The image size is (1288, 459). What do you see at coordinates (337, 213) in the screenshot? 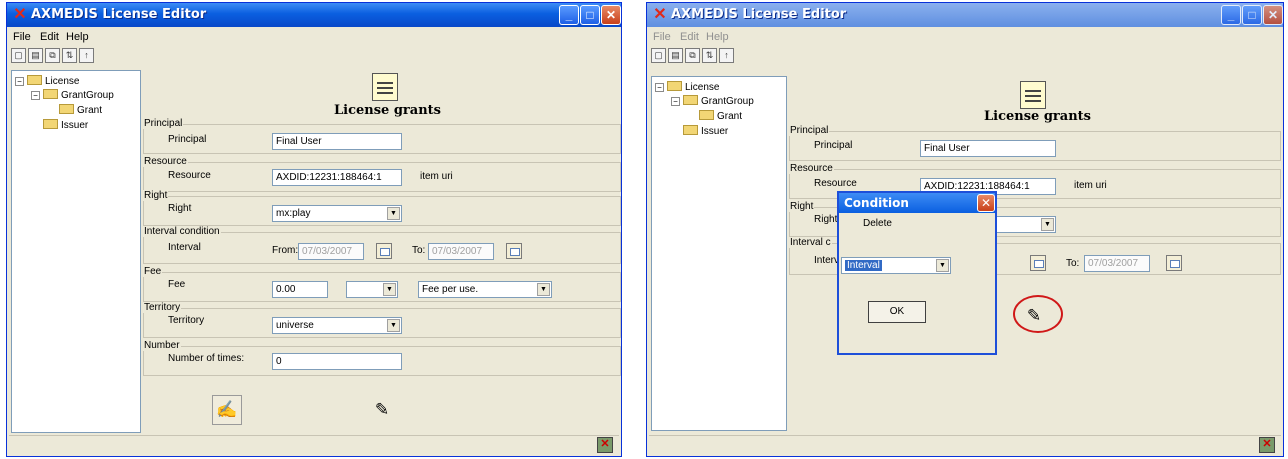
I see `right-select: mx:play ▼` at bounding box center [337, 213].